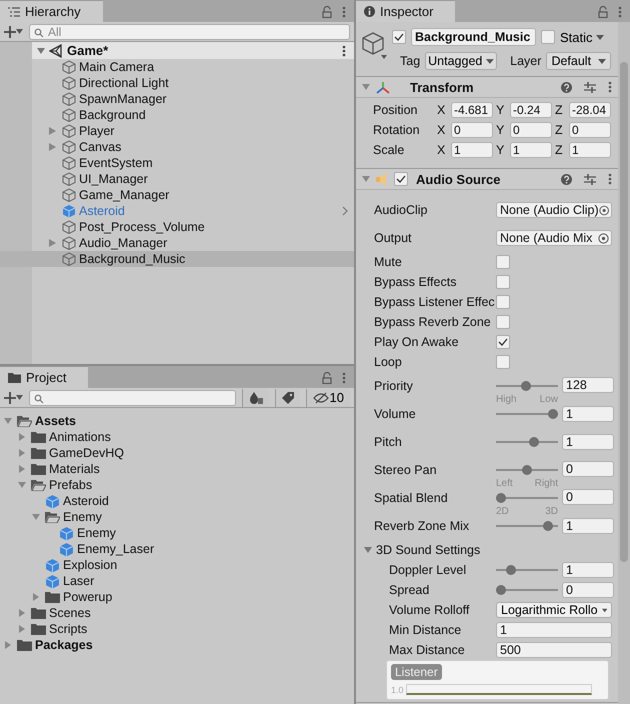  What do you see at coordinates (44, 377) in the screenshot?
I see `project-tab: Project` at bounding box center [44, 377].